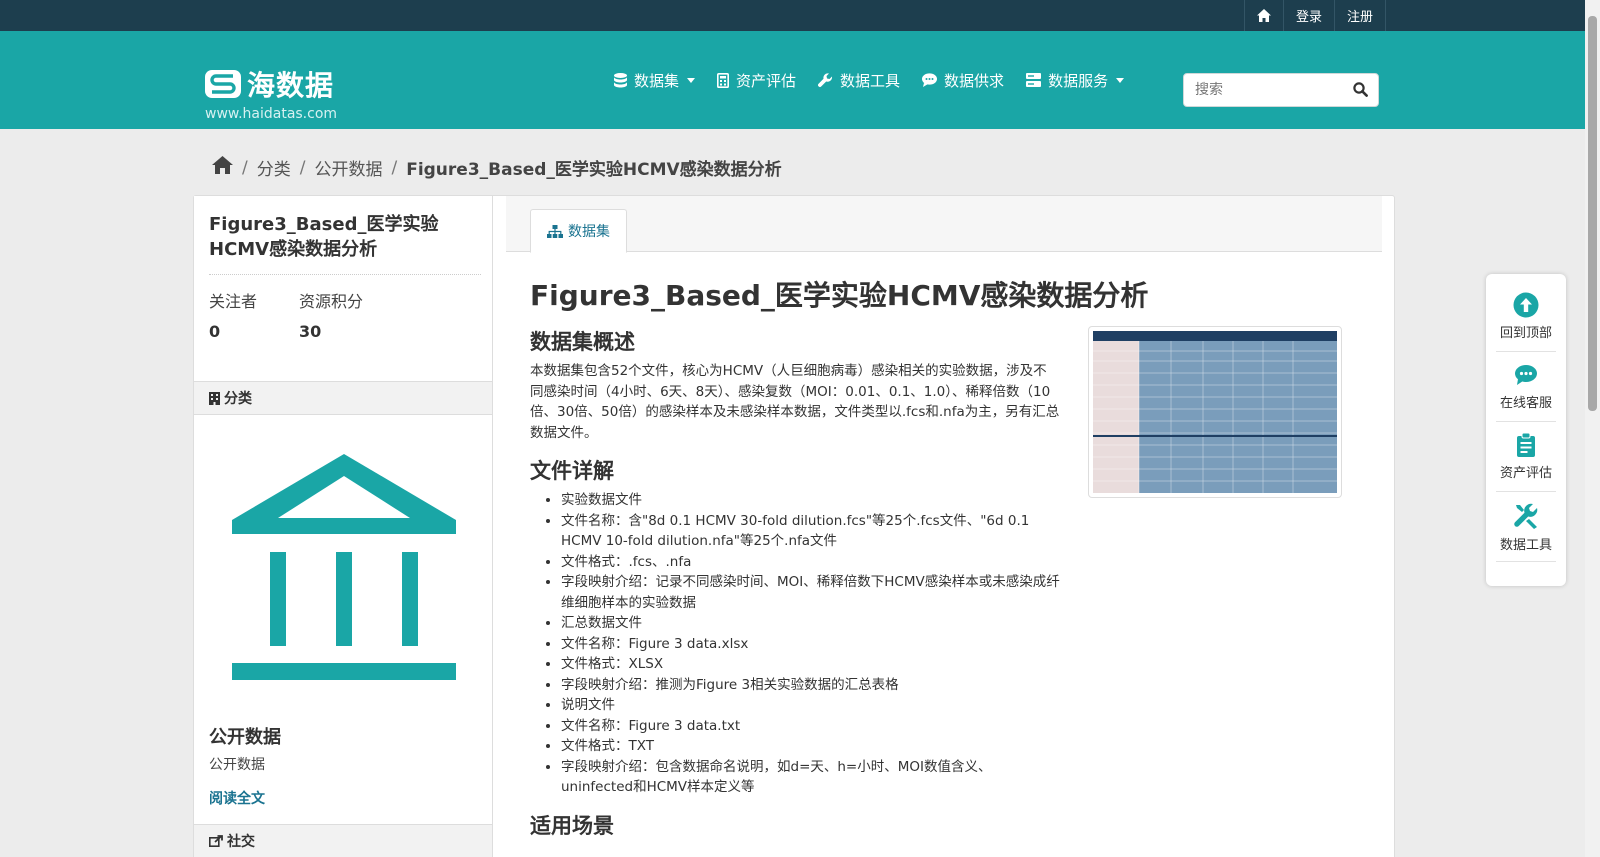 The width and height of the screenshot is (1600, 857). Describe the element at coordinates (1525, 403) in the screenshot. I see `float-label: 在线客服` at that location.